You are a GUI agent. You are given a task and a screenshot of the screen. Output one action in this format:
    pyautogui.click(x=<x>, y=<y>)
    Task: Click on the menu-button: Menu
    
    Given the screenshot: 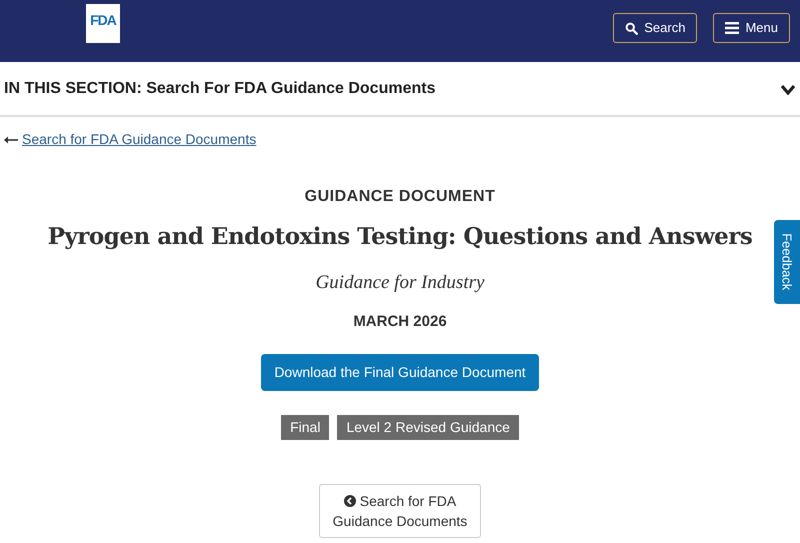 What is the action you would take?
    pyautogui.click(x=751, y=28)
    